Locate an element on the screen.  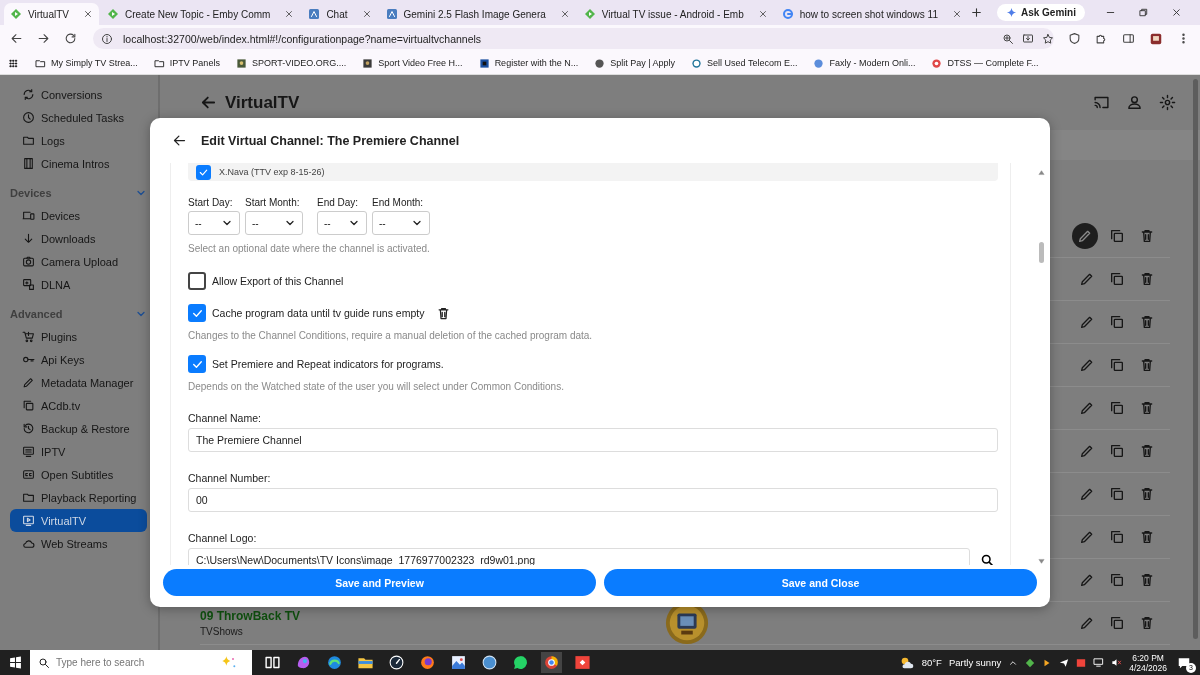
up-arrow-icon is located at coordinates (1041, 172).